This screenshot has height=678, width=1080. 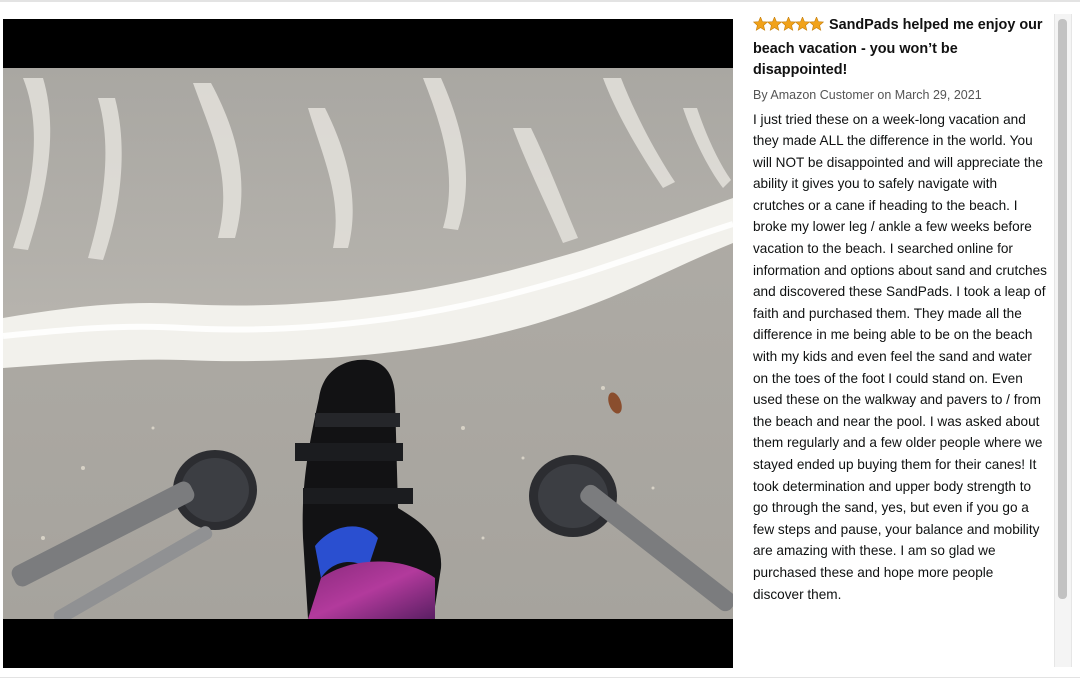 I want to click on star-rating, so click(x=788, y=28).